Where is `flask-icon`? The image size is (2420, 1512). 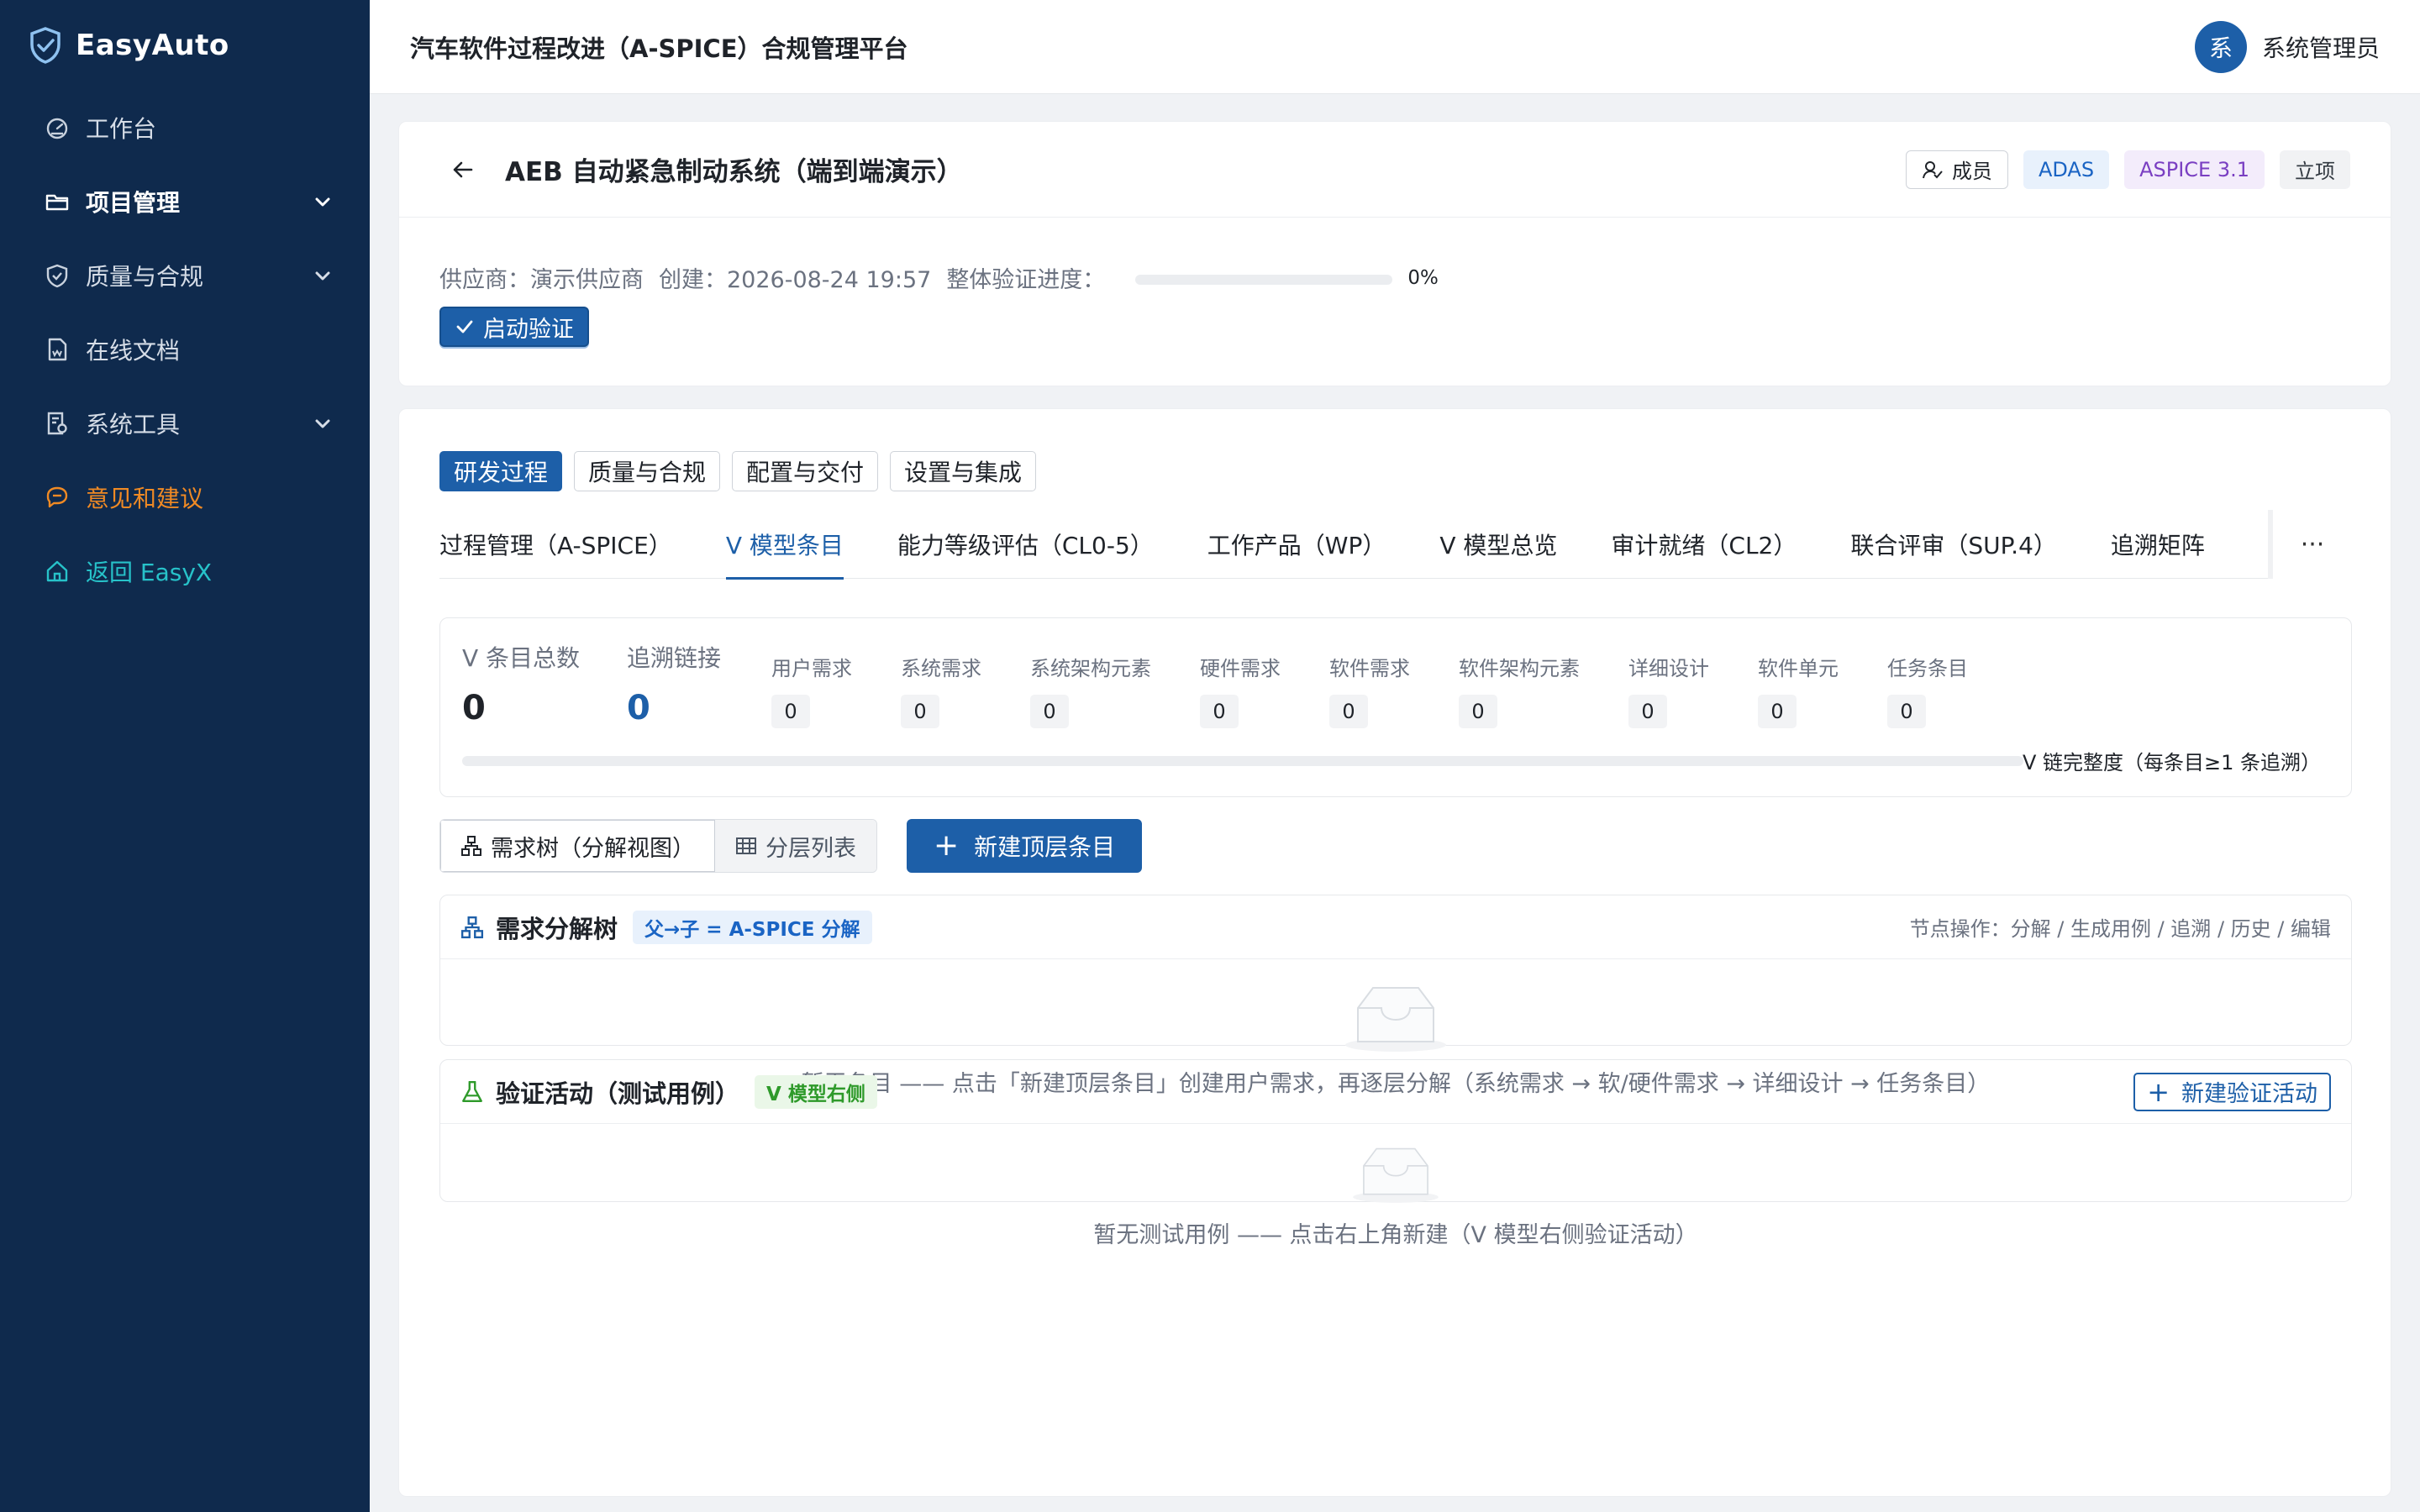 flask-icon is located at coordinates (472, 1091).